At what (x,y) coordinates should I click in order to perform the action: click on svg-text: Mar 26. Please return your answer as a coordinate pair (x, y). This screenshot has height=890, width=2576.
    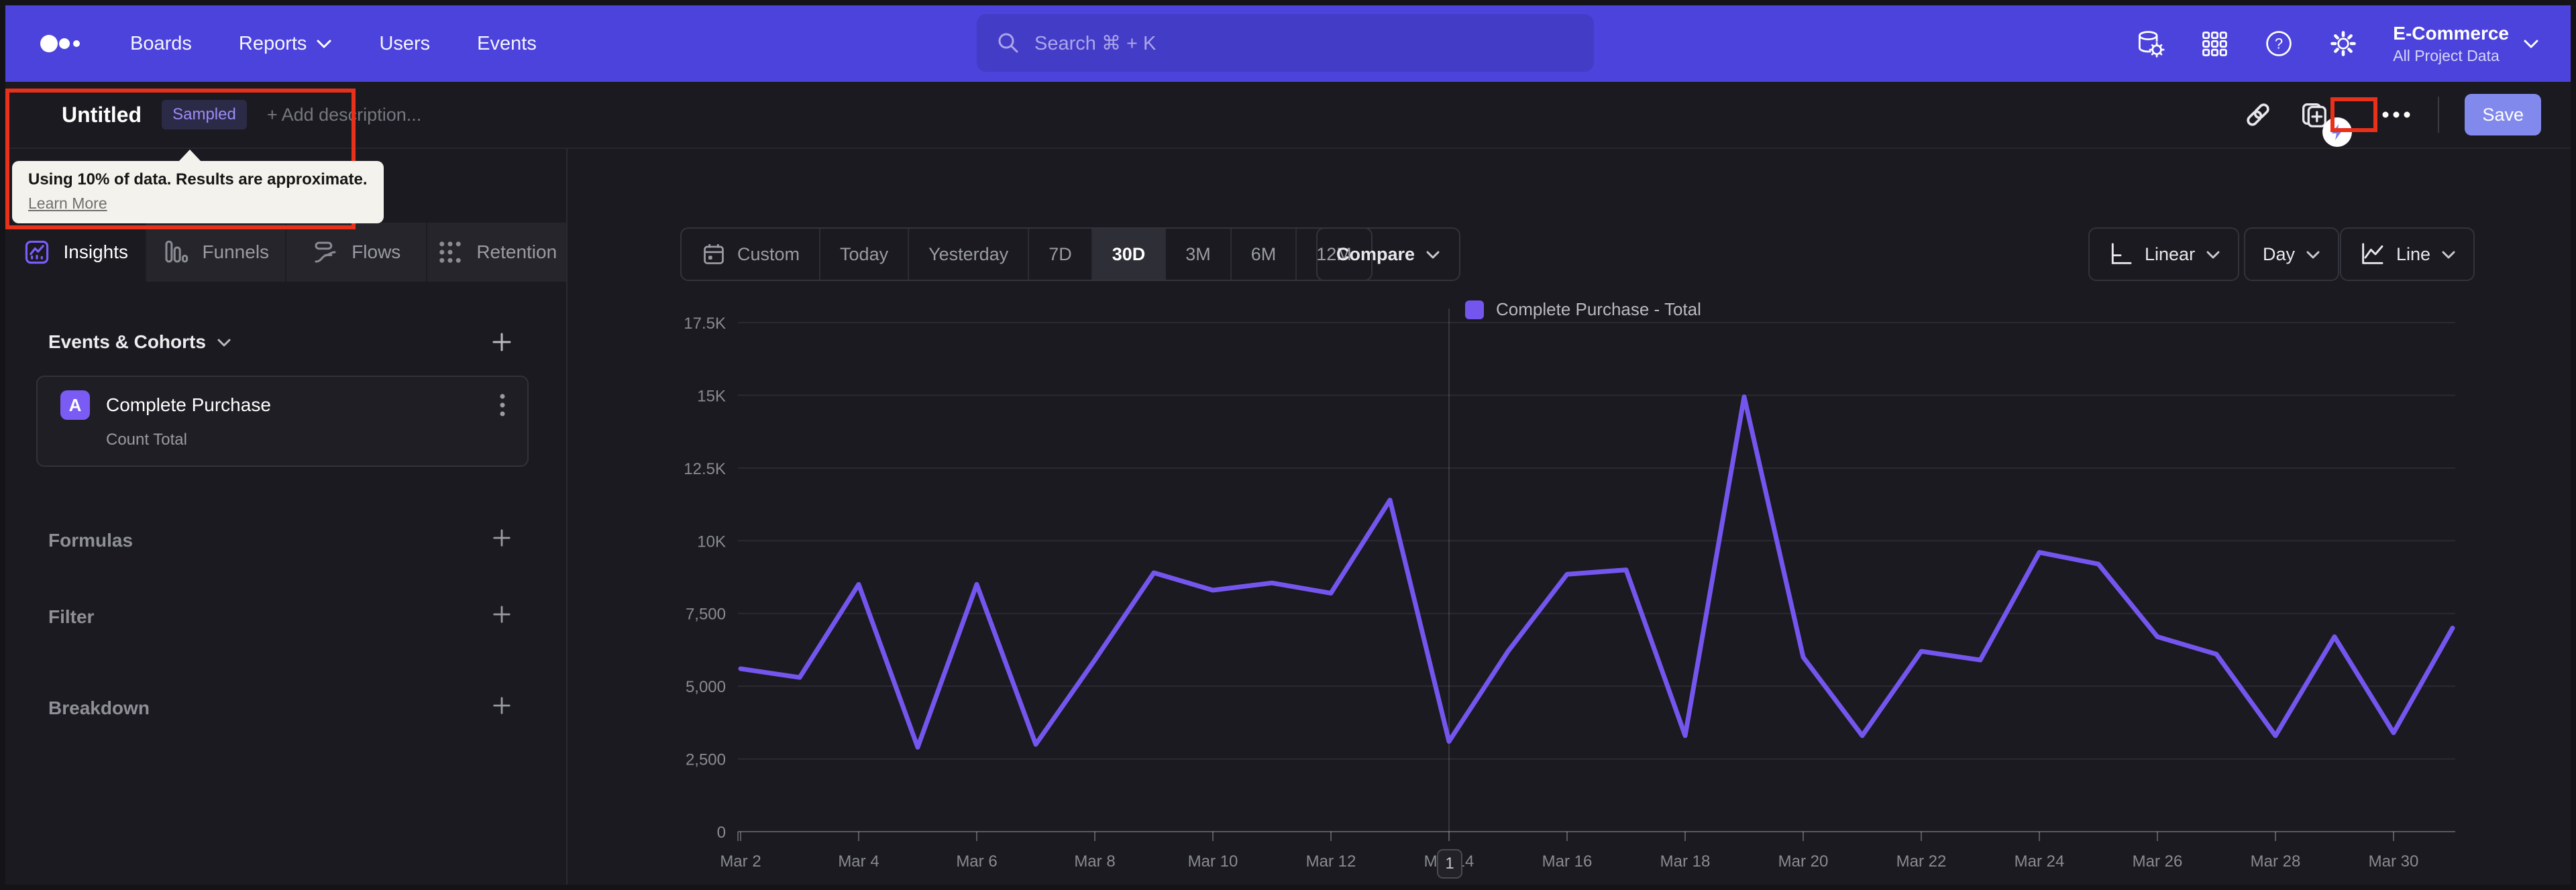
    Looking at the image, I should click on (2158, 861).